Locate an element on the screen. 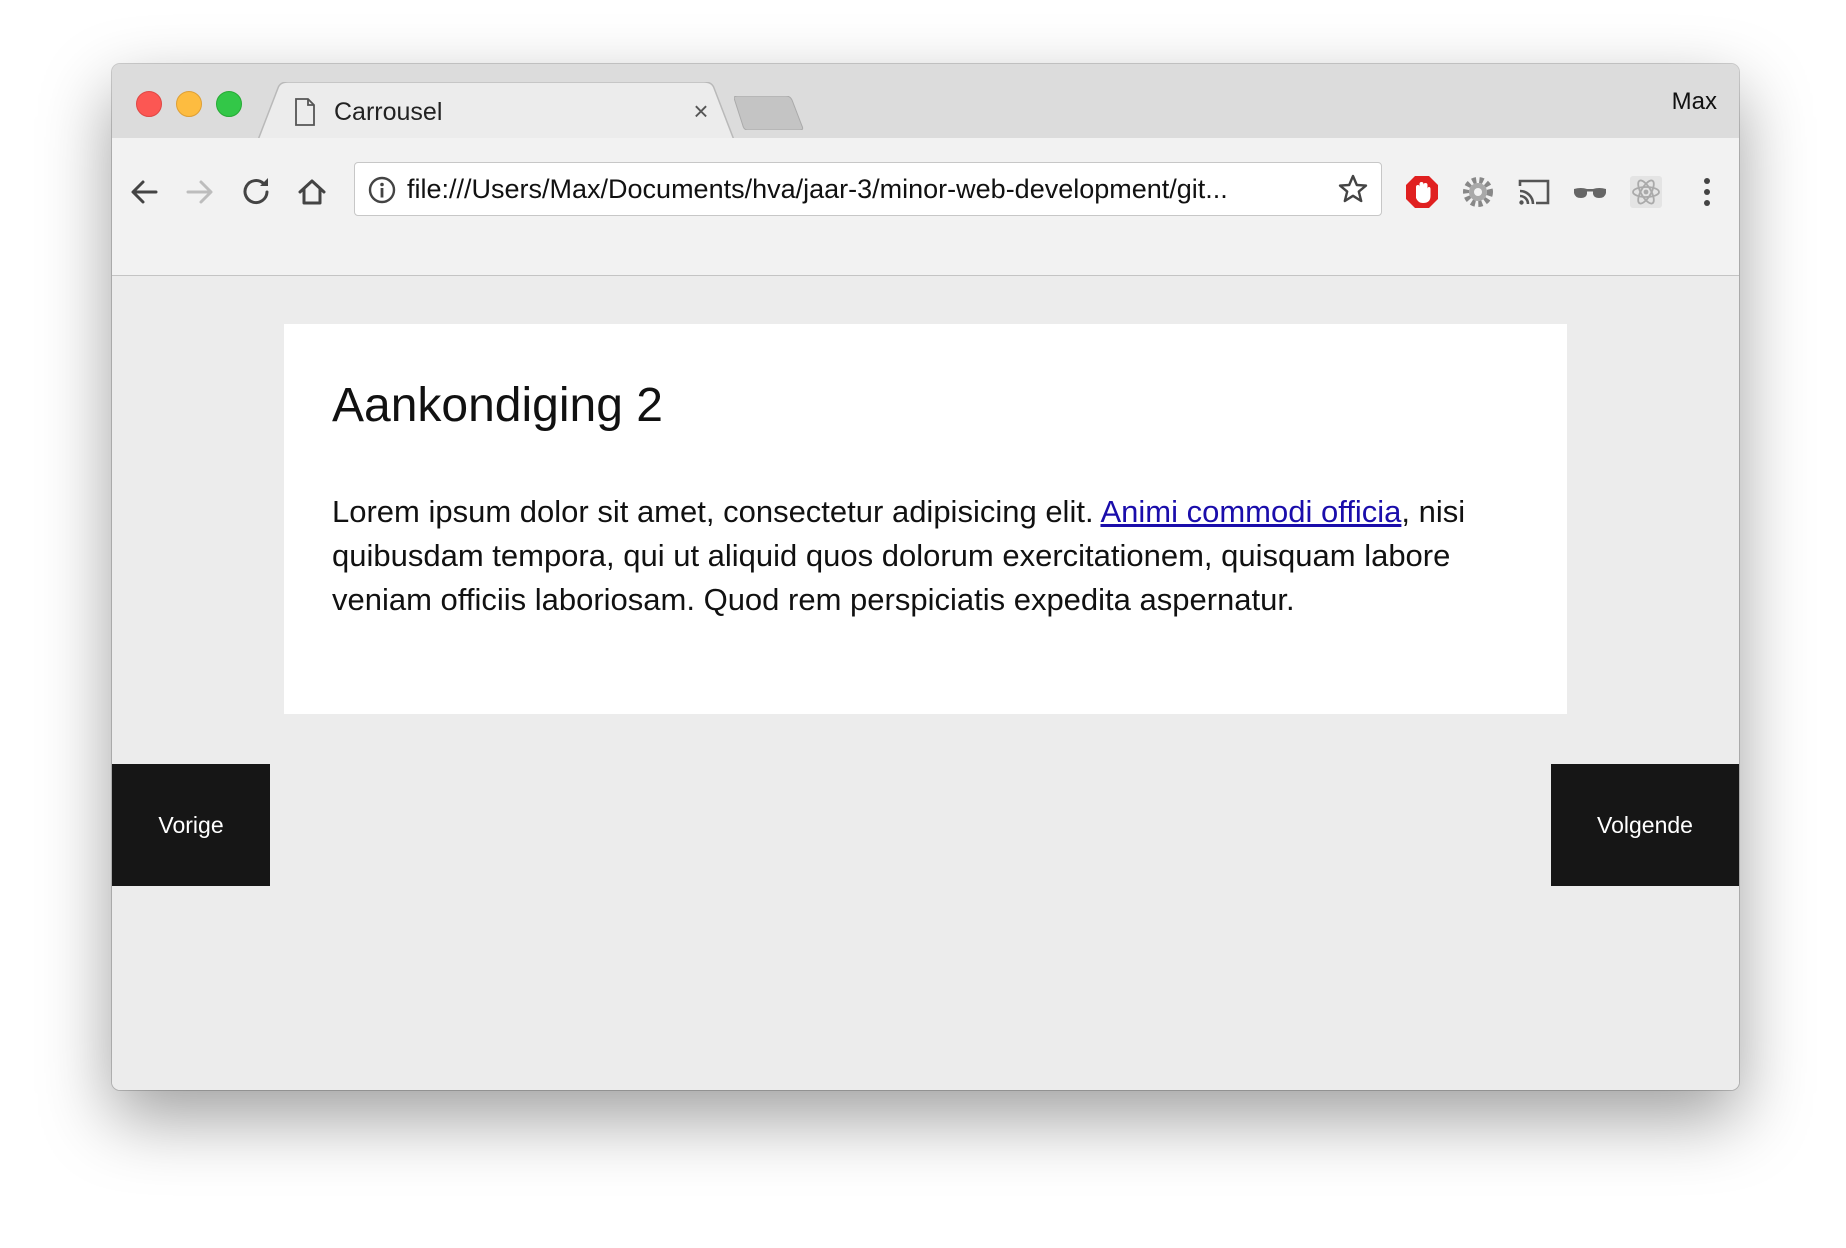 The width and height of the screenshot is (1846, 1248). react-devtools-icon is located at coordinates (1646, 192).